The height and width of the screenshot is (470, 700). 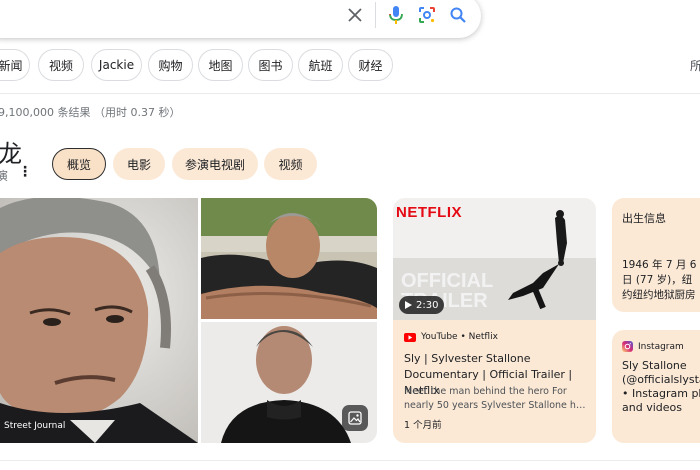 I want to click on birth-info-label: 出生信息, so click(x=644, y=218).